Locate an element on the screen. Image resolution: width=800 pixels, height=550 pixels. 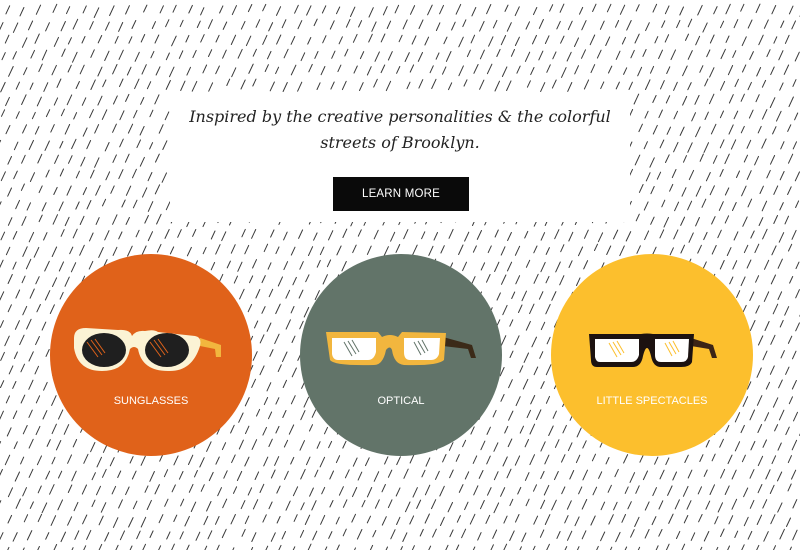
category-little-spectacles: LITTLE SPECTACLES is located at coordinates (652, 355).